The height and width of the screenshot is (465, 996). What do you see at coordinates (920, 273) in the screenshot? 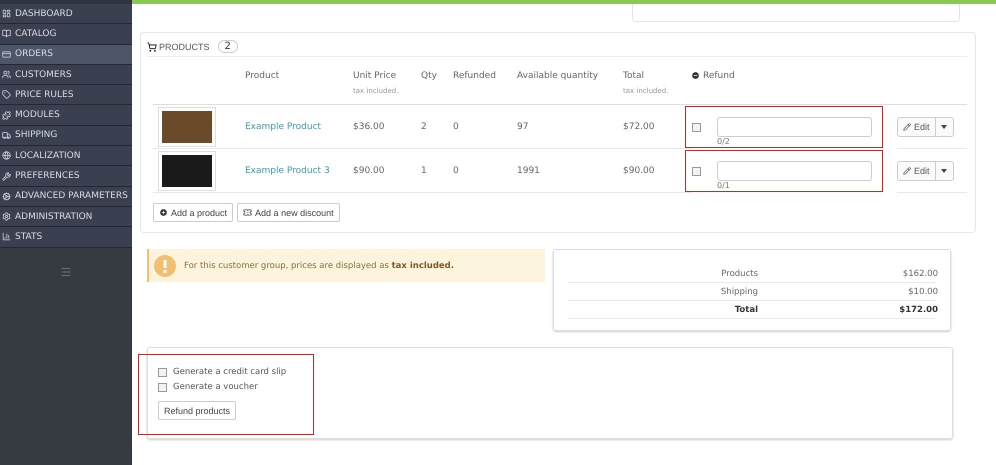
I see `total-value: $162.00` at bounding box center [920, 273].